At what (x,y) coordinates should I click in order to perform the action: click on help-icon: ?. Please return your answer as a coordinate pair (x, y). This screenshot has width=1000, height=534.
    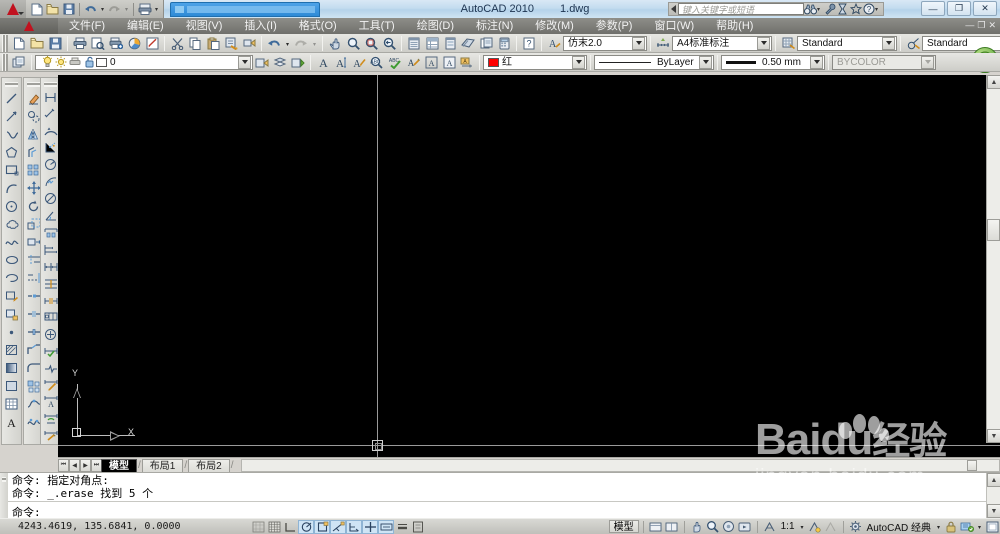
    Looking at the image, I should click on (868, 9).